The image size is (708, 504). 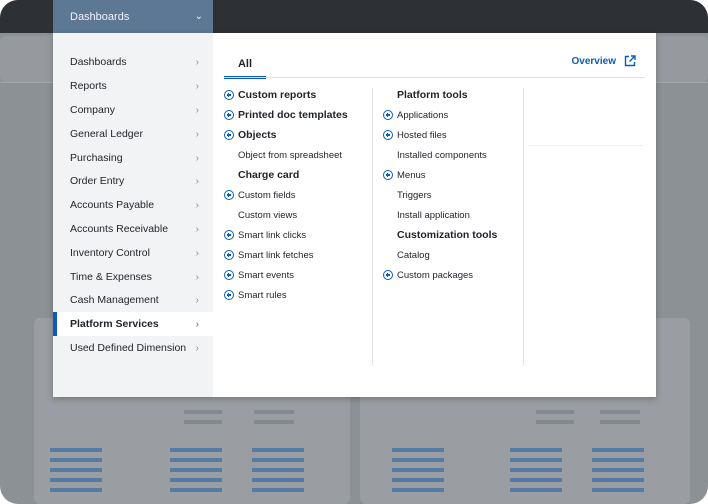 I want to click on tab-all: All, so click(x=245, y=65).